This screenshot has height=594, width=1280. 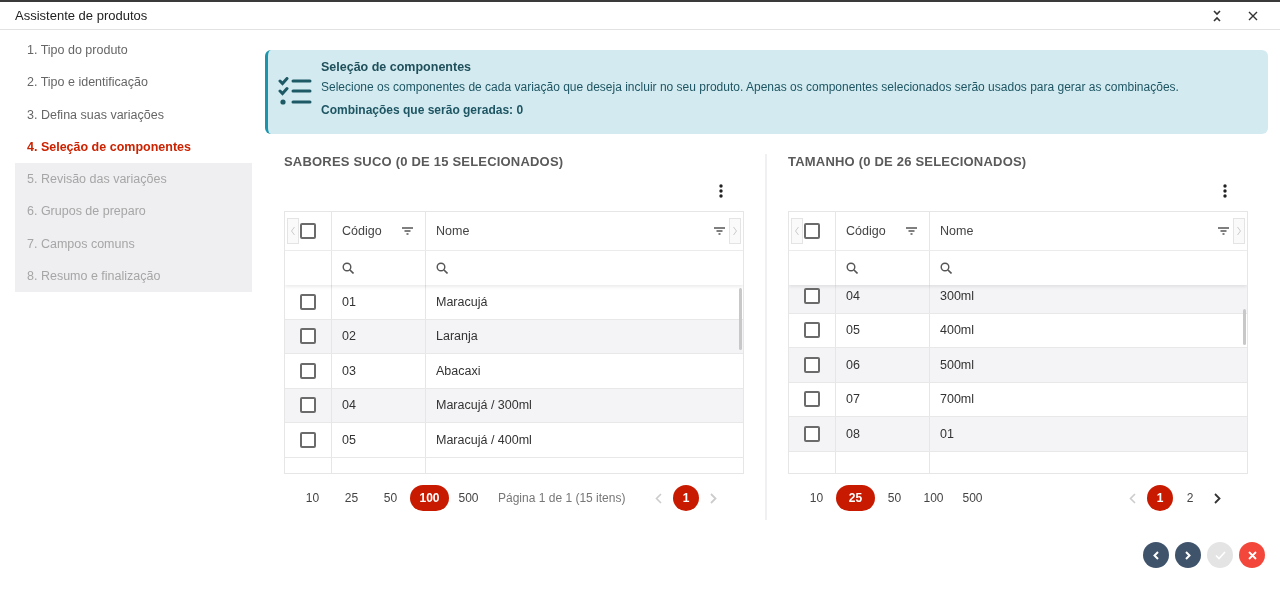 I want to click on table-cell: 03, so click(x=379, y=371).